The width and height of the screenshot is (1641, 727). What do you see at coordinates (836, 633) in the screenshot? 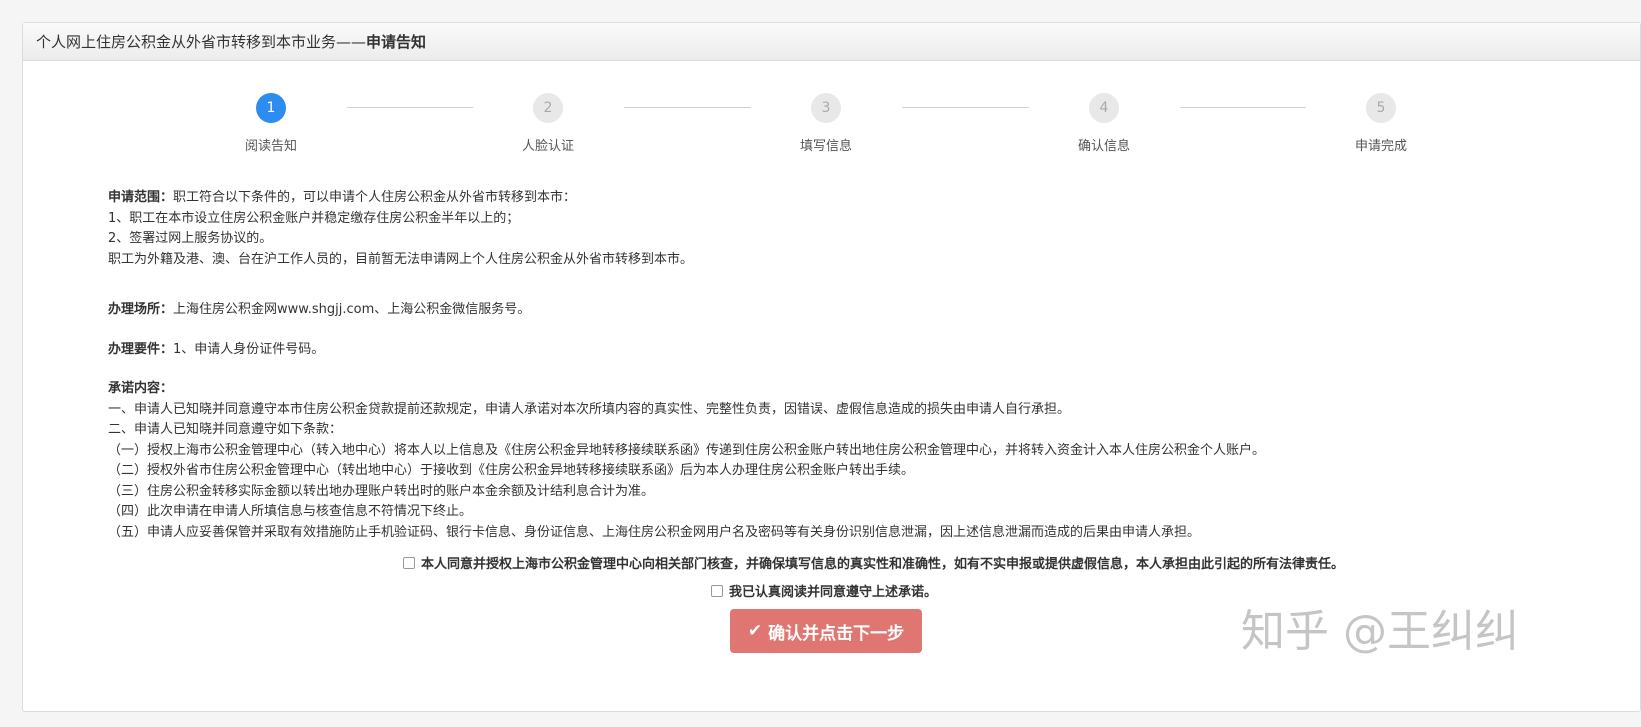
I see `confirm-next-label: 确认并点击下一步` at bounding box center [836, 633].